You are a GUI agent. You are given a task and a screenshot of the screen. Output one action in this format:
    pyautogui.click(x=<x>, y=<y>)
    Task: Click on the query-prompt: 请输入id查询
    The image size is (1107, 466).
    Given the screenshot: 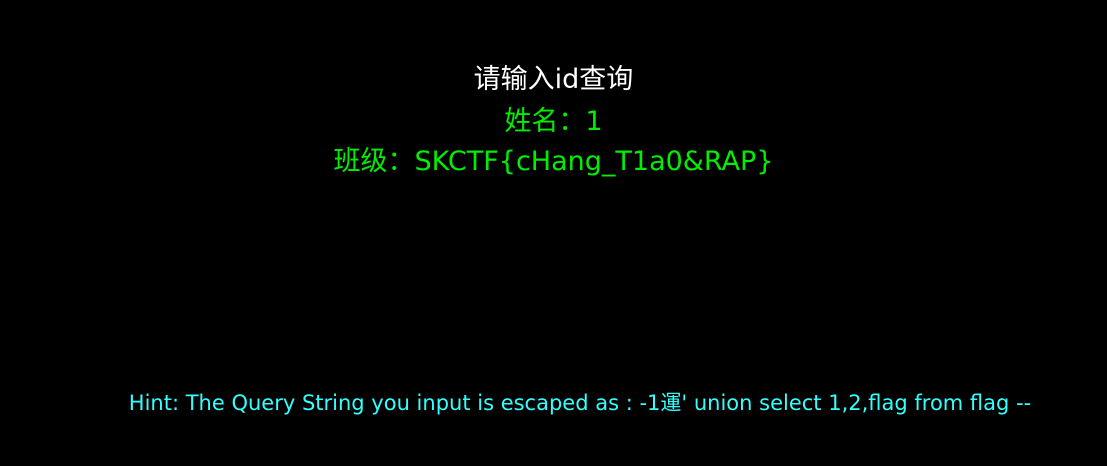 What is the action you would take?
    pyautogui.click(x=553, y=79)
    